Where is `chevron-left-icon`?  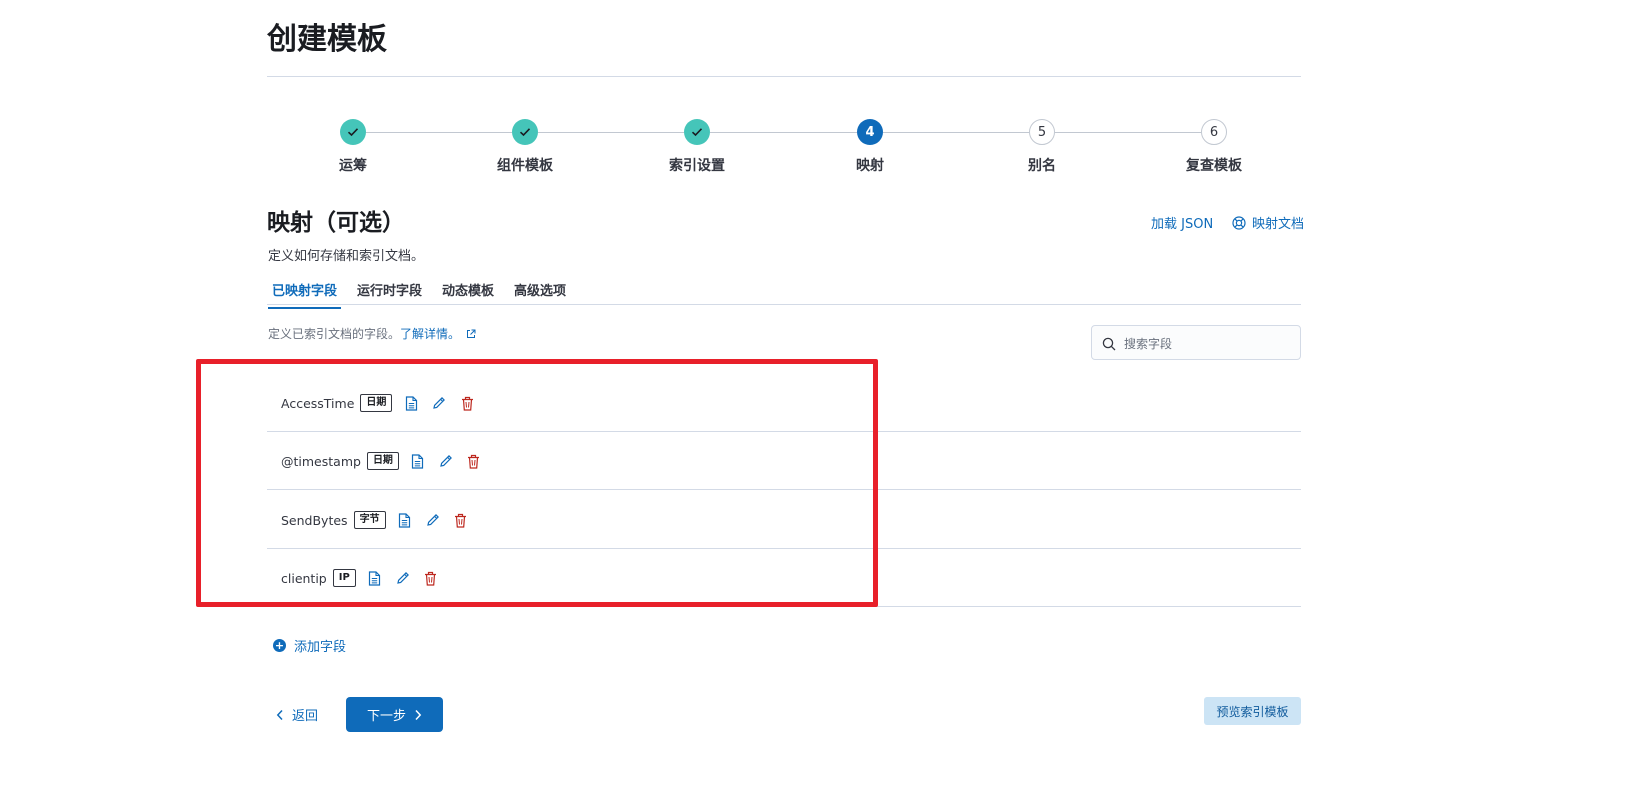
chevron-left-icon is located at coordinates (280, 715).